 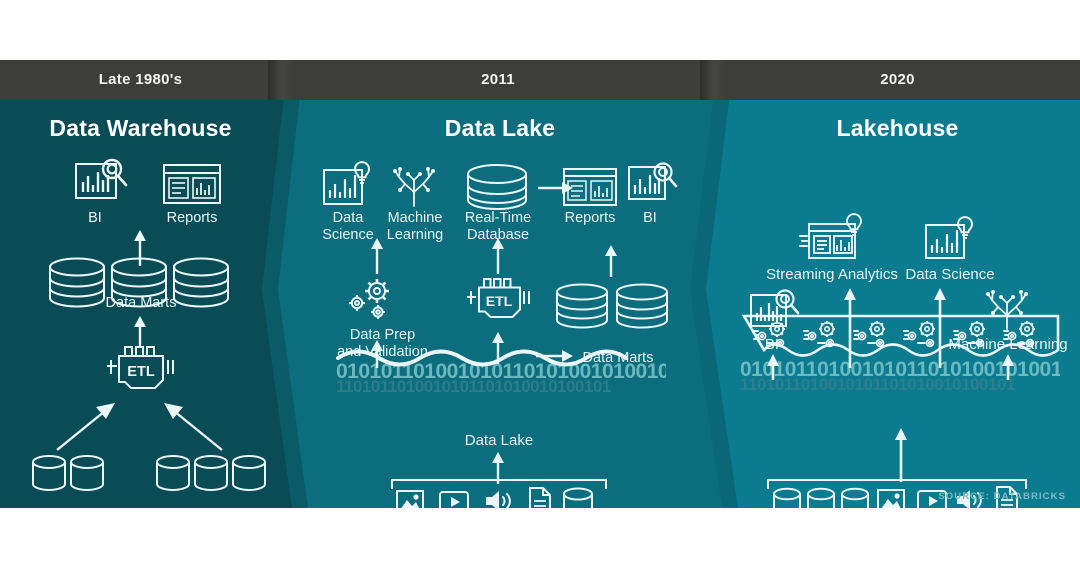 I want to click on label-data-science-lakehouse: Data Science, so click(x=950, y=274).